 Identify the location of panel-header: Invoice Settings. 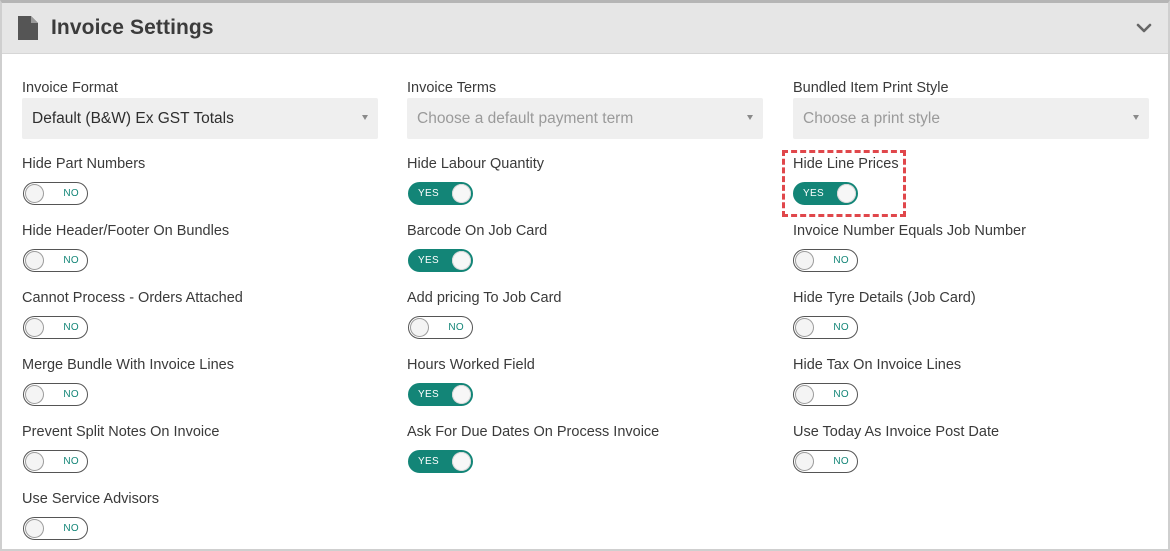
(585, 28).